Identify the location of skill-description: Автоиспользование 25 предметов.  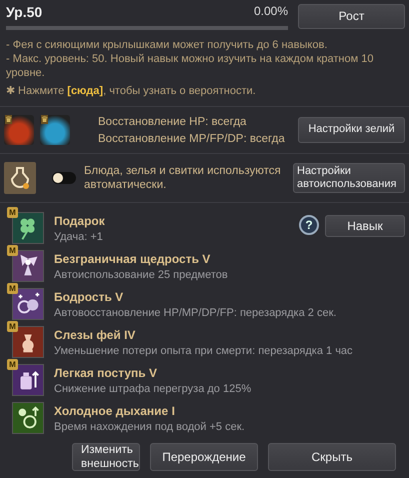
(141, 274).